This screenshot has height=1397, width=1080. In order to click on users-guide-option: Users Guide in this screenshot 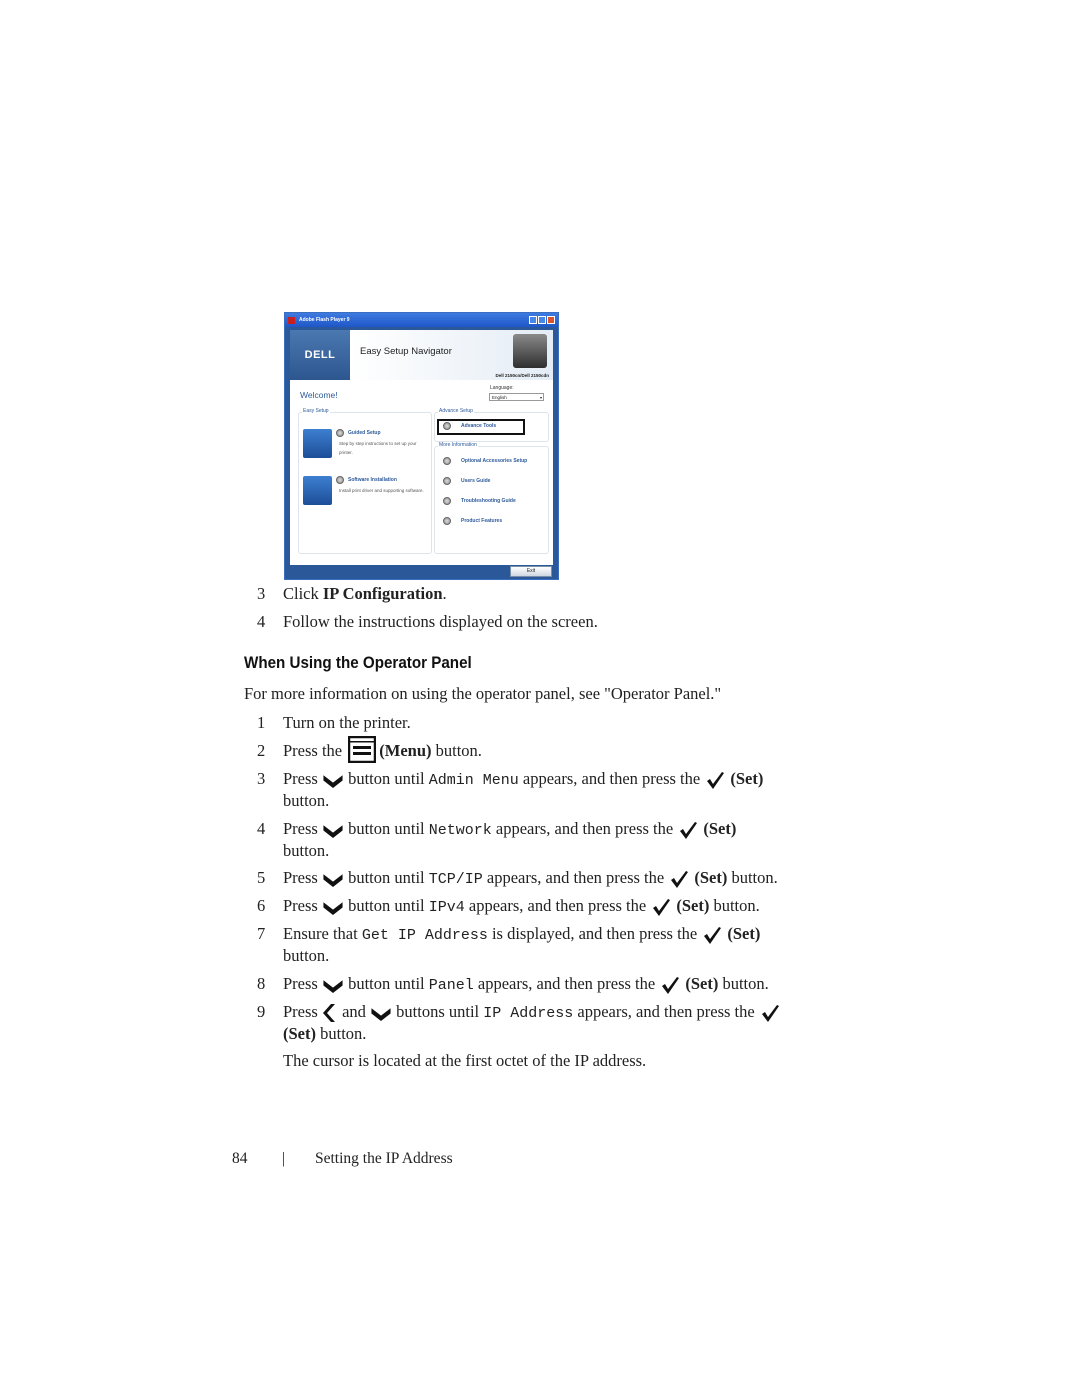, I will do `click(466, 481)`.